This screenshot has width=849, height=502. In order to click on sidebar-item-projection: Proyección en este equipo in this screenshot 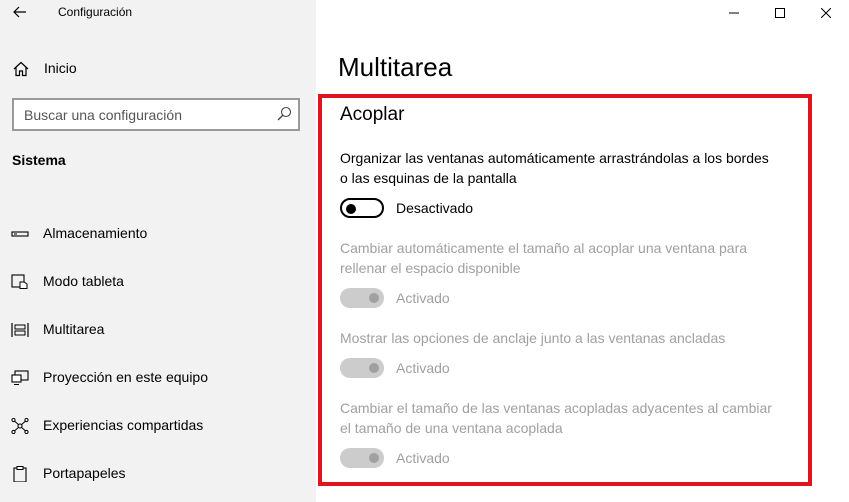, I will do `click(158, 378)`.